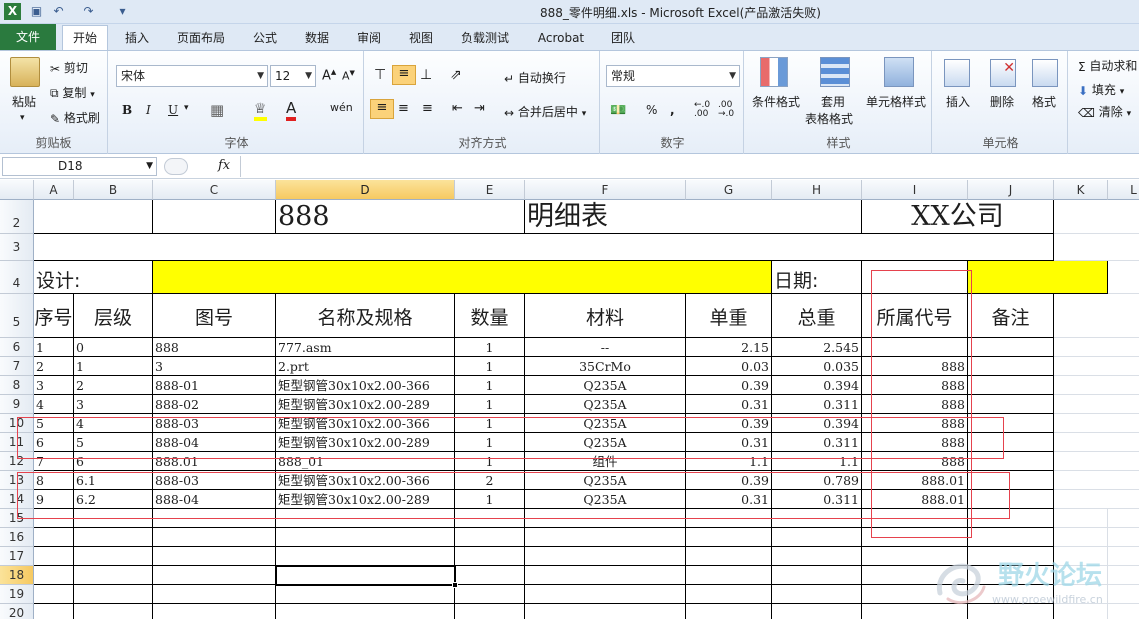 Image resolution: width=1139 pixels, height=619 pixels. What do you see at coordinates (25, 72) in the screenshot?
I see `paste-icon` at bounding box center [25, 72].